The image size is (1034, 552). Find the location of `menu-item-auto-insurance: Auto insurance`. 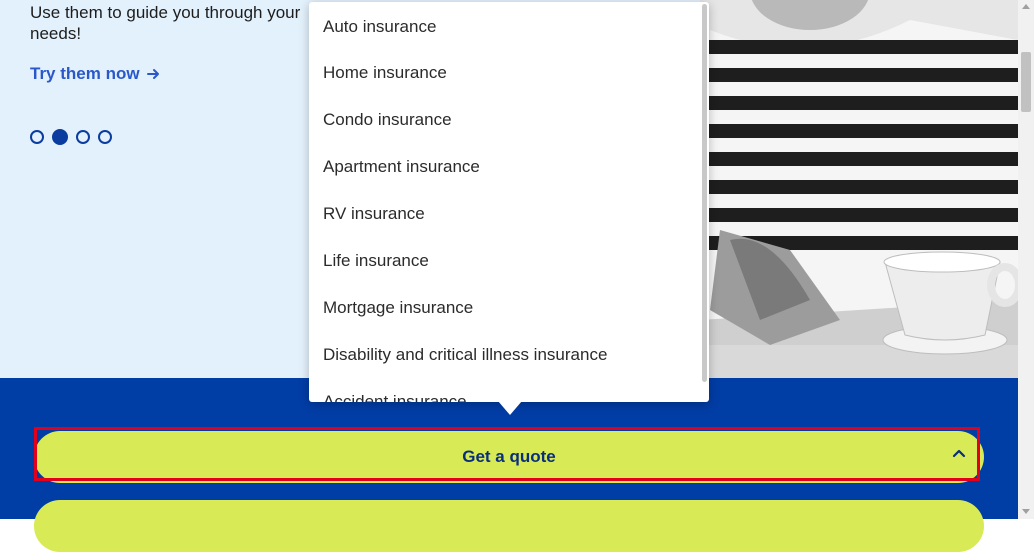

menu-item-auto-insurance: Auto insurance is located at coordinates (379, 27).